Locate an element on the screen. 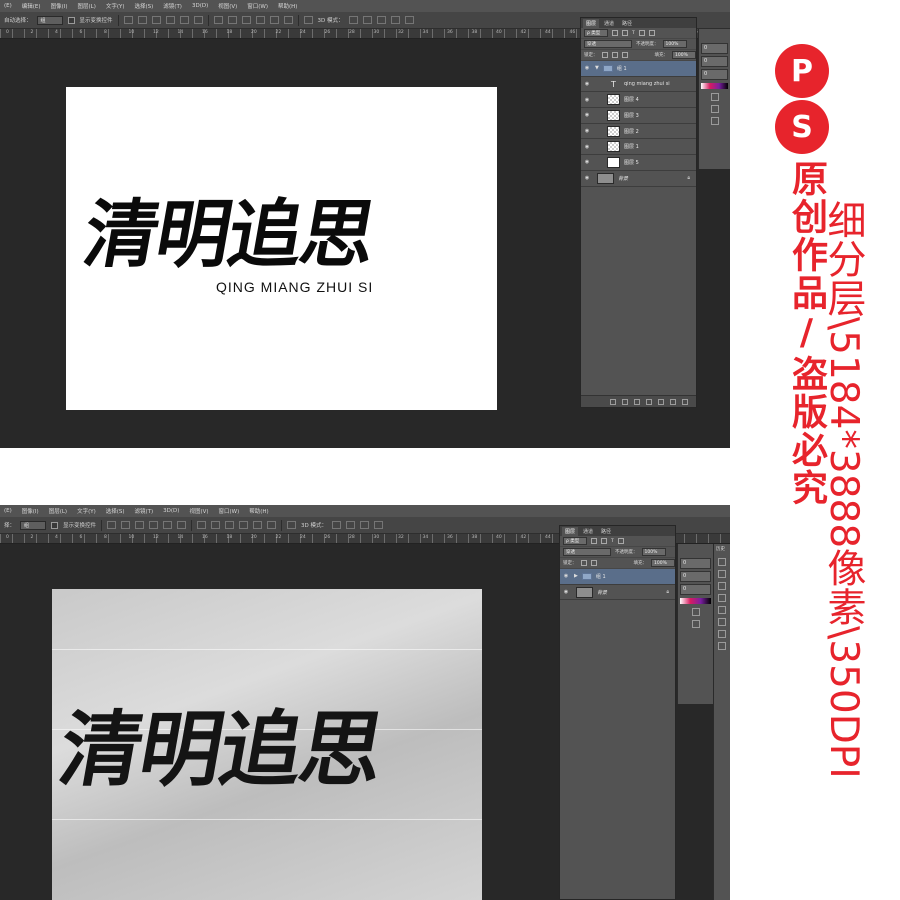 The image size is (900, 900). auto-align-icon is located at coordinates (292, 525).